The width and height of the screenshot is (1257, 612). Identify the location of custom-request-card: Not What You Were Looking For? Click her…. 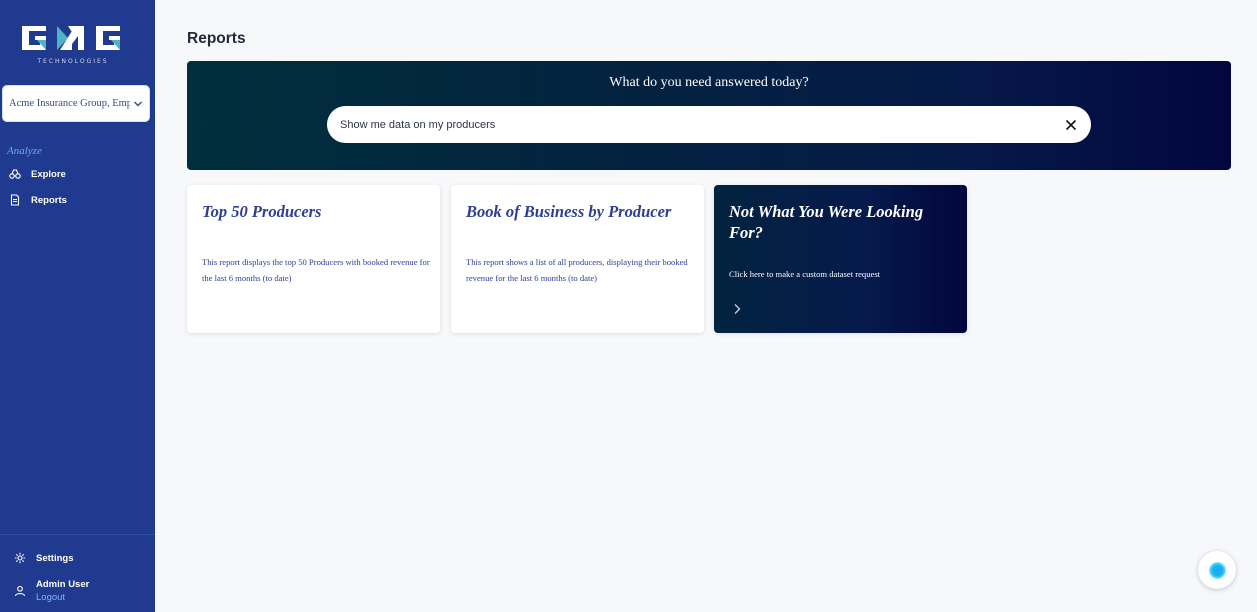
(840, 259).